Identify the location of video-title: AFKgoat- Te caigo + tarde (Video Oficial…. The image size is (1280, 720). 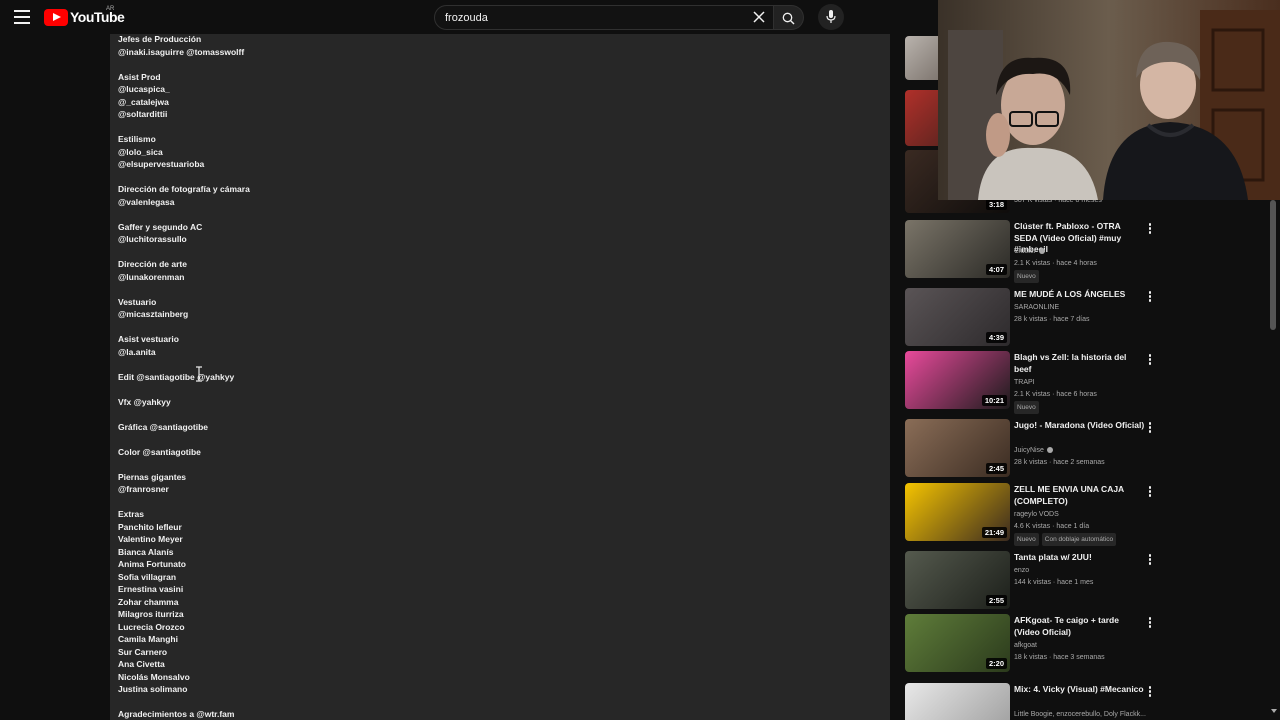
(1080, 626).